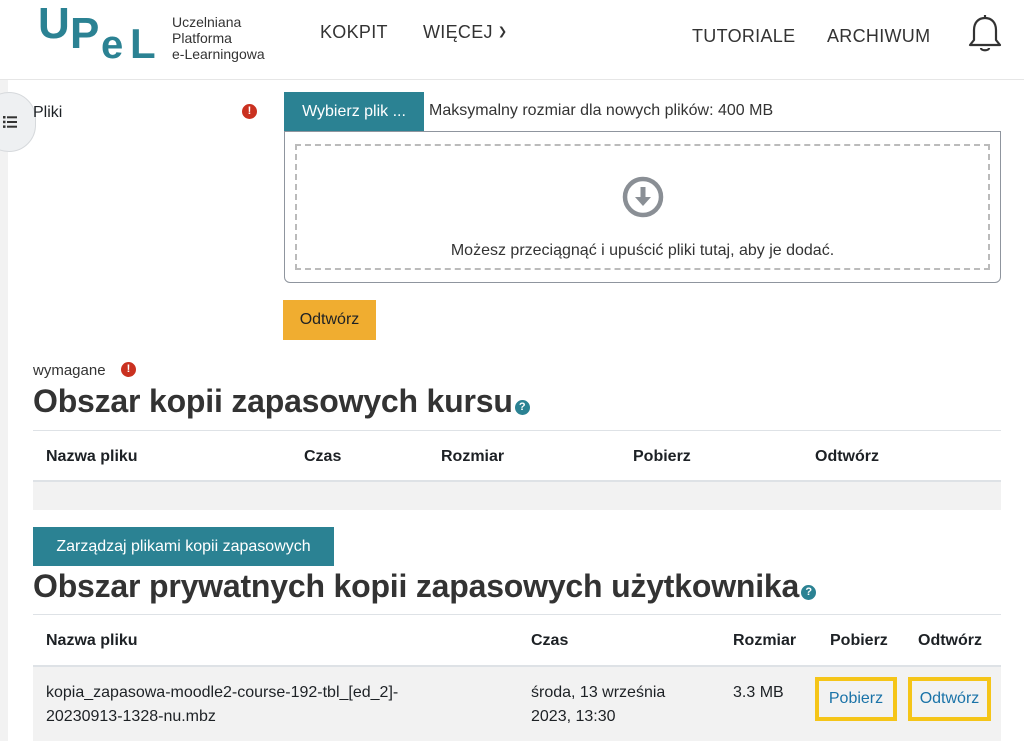 The width and height of the screenshot is (1024, 741). Describe the element at coordinates (207, 22) in the screenshot. I see `logo-line-1: Uczelniana` at that location.